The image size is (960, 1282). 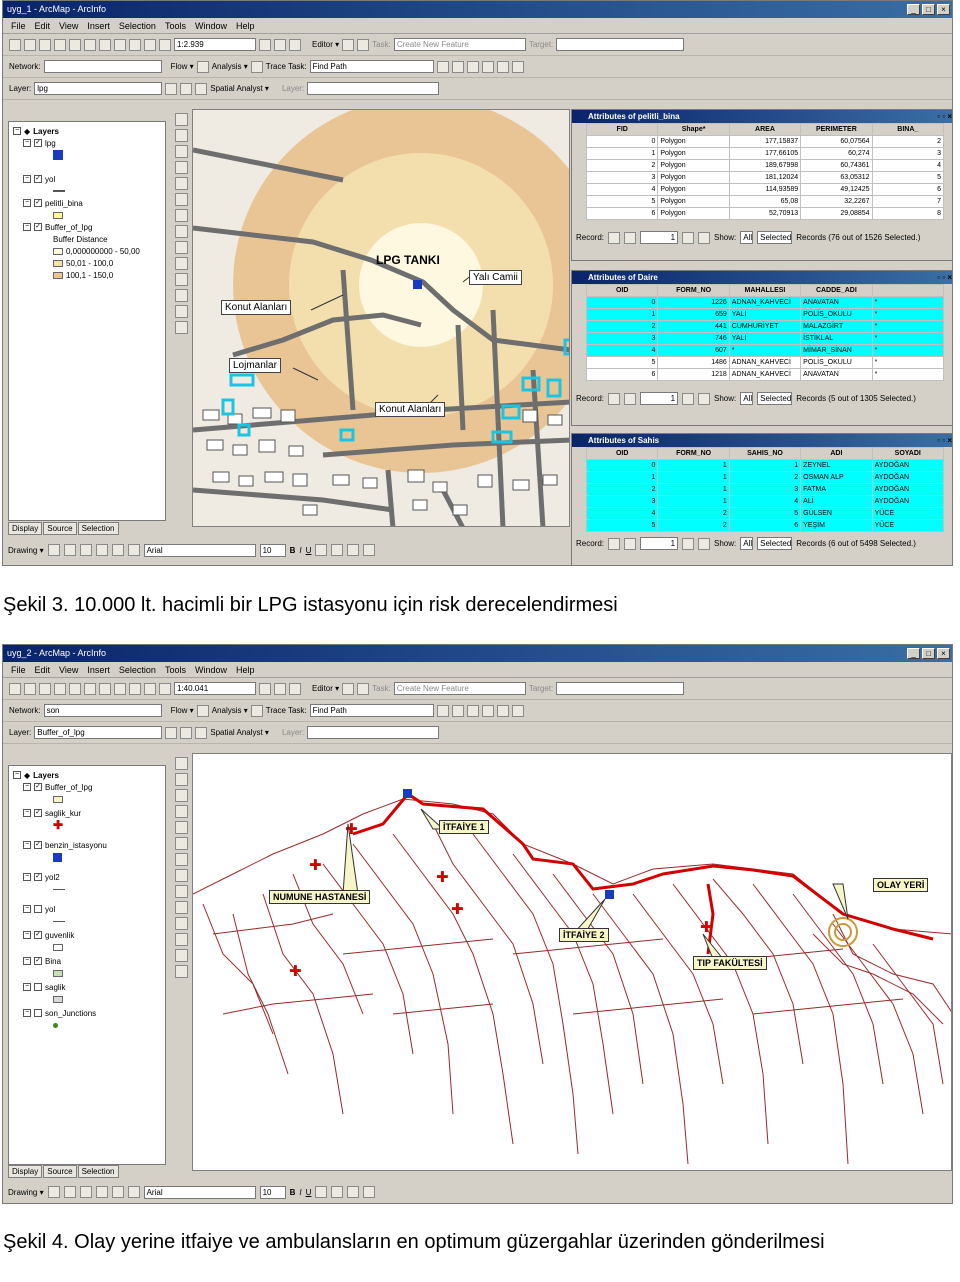 I want to click on layer-dropdown: Buffer_of_lpg, so click(x=98, y=732).